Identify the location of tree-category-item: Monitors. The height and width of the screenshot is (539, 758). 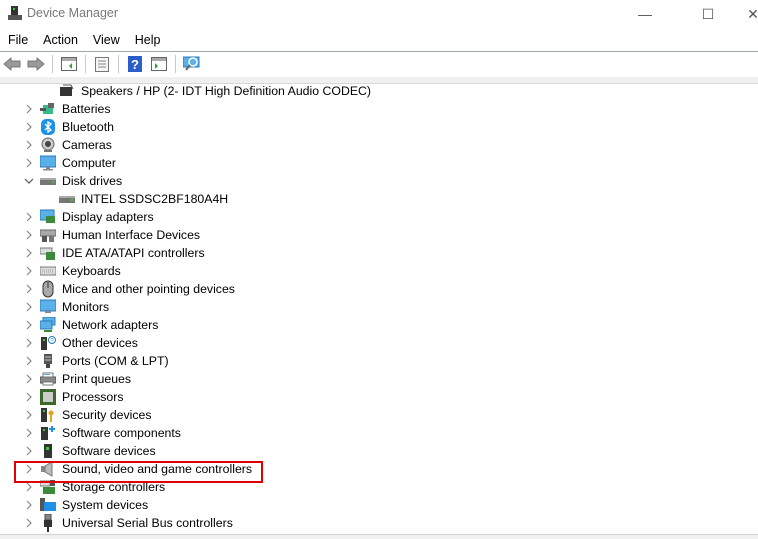
(74, 307).